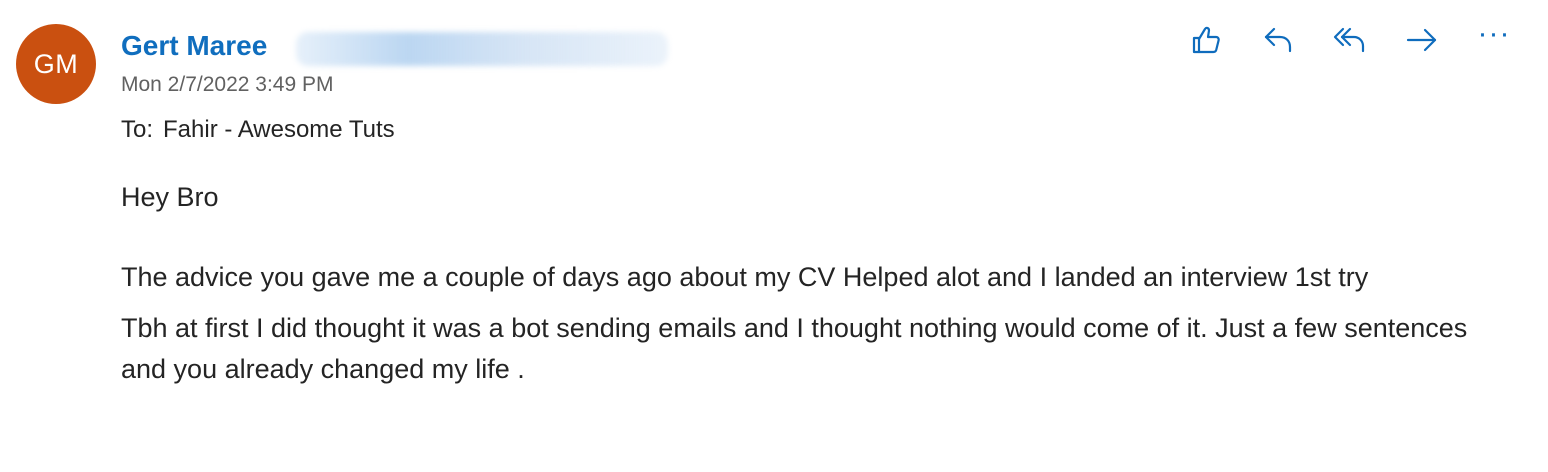  I want to click on like-button, so click(1206, 40).